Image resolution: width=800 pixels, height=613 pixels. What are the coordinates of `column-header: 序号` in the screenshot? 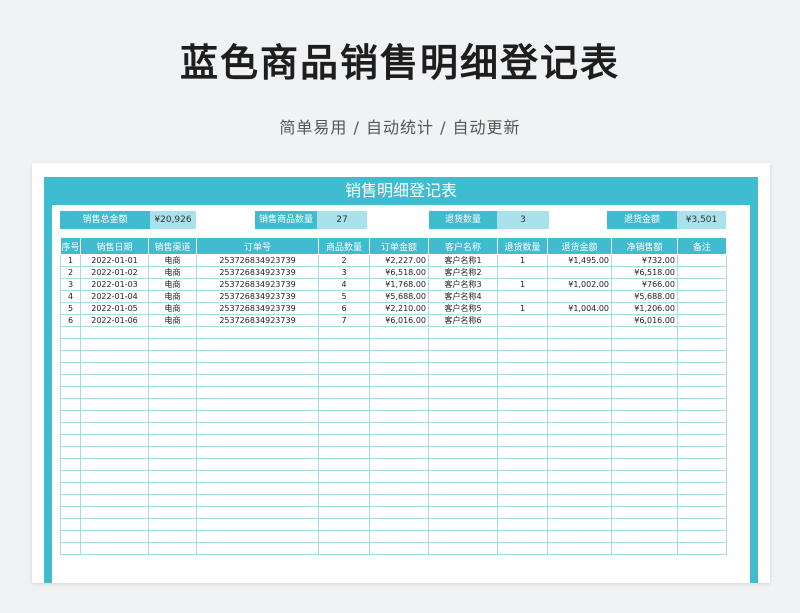 It's located at (70, 246).